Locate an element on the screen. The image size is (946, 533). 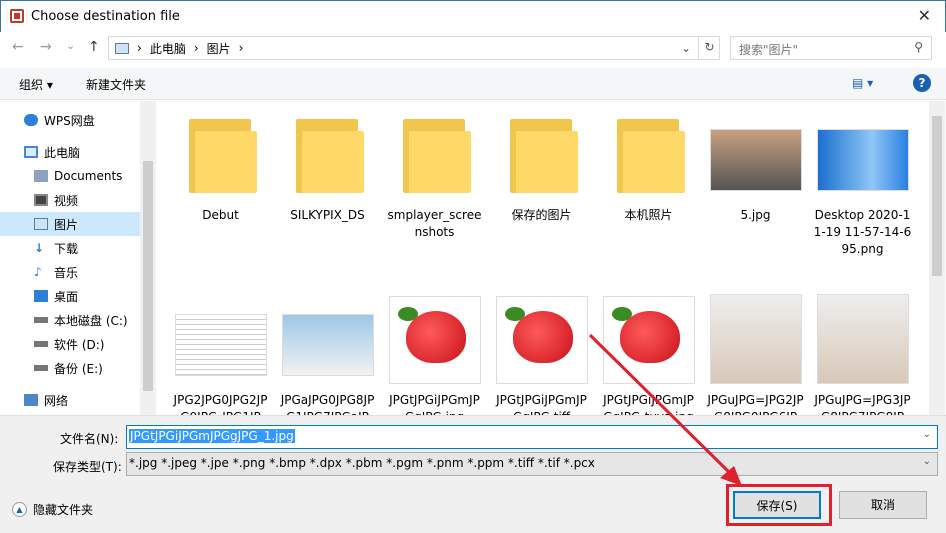
red-arrow-annotation is located at coordinates (665, 409).